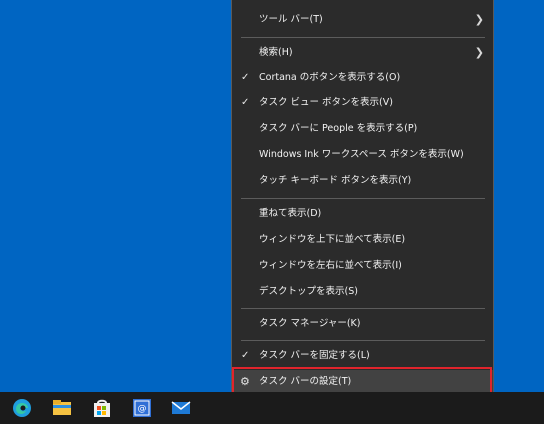  What do you see at coordinates (272, 408) in the screenshot?
I see `taskbar: @` at bounding box center [272, 408].